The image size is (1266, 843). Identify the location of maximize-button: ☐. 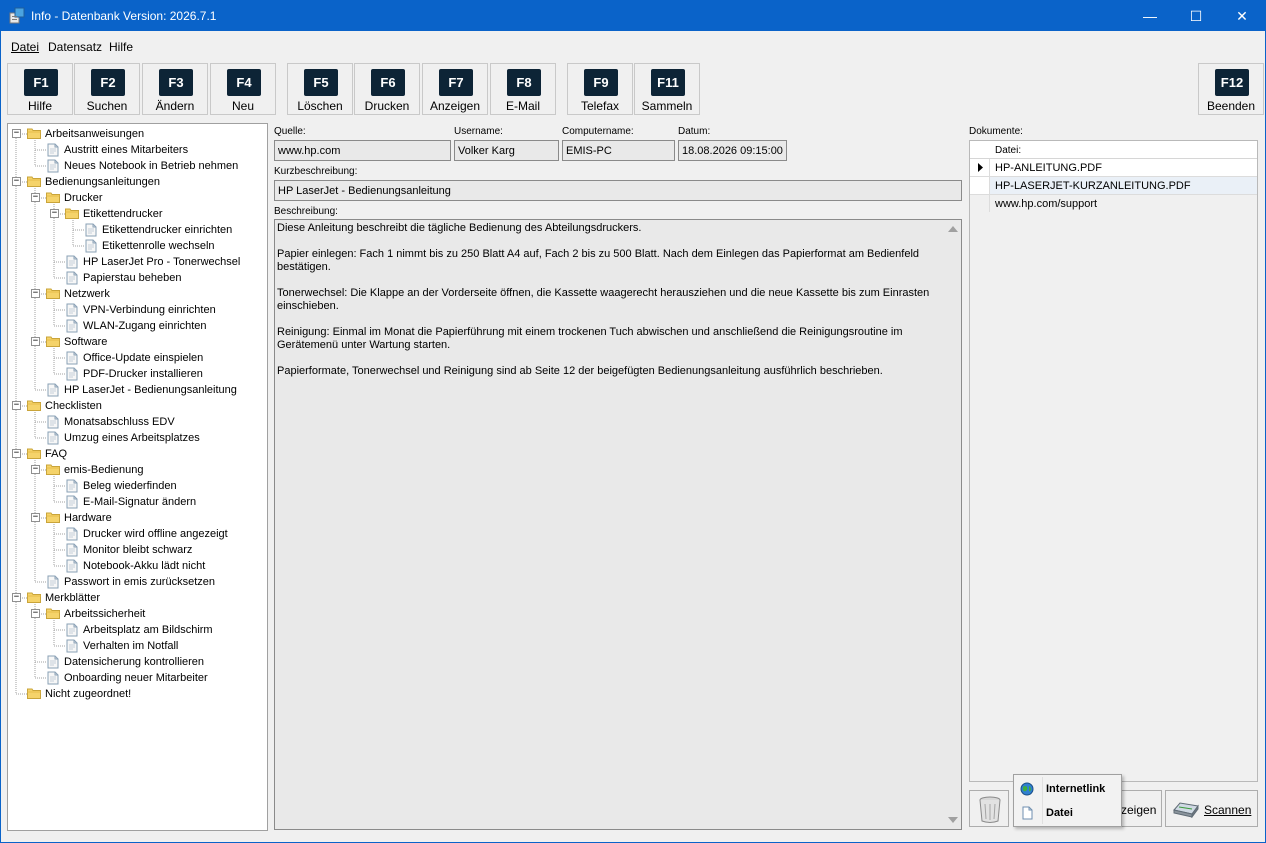
(1196, 16).